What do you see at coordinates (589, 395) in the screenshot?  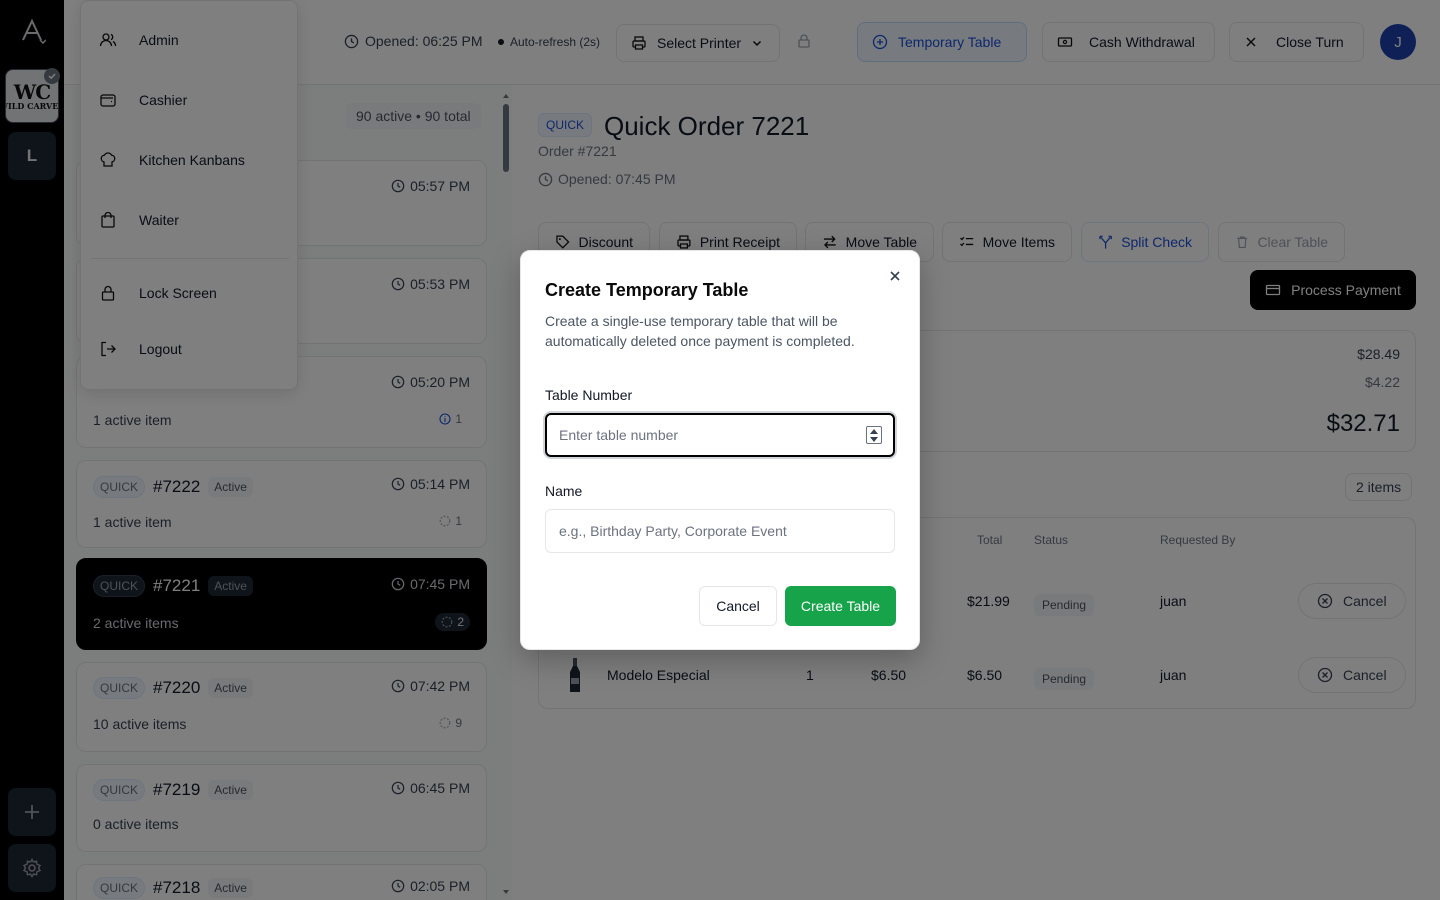 I see `table-number-label: Table Number` at bounding box center [589, 395].